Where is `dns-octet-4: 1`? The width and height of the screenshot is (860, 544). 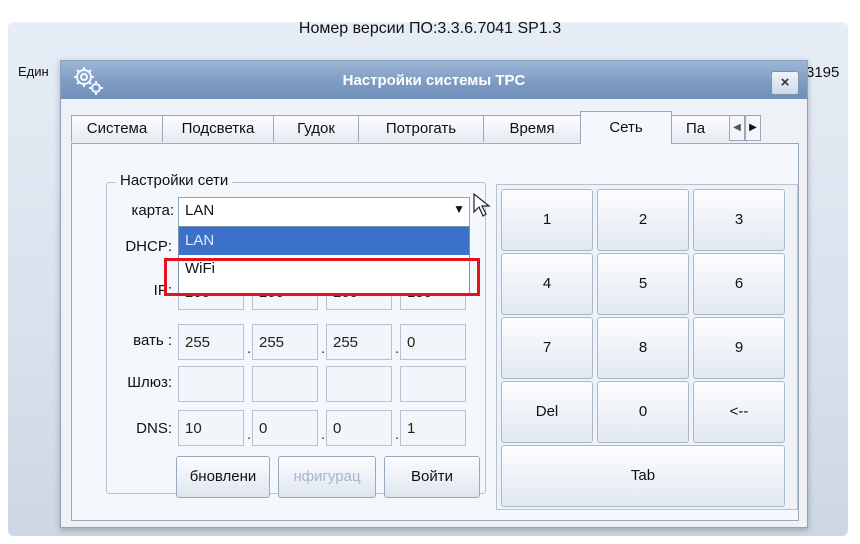
dns-octet-4: 1 is located at coordinates (433, 428).